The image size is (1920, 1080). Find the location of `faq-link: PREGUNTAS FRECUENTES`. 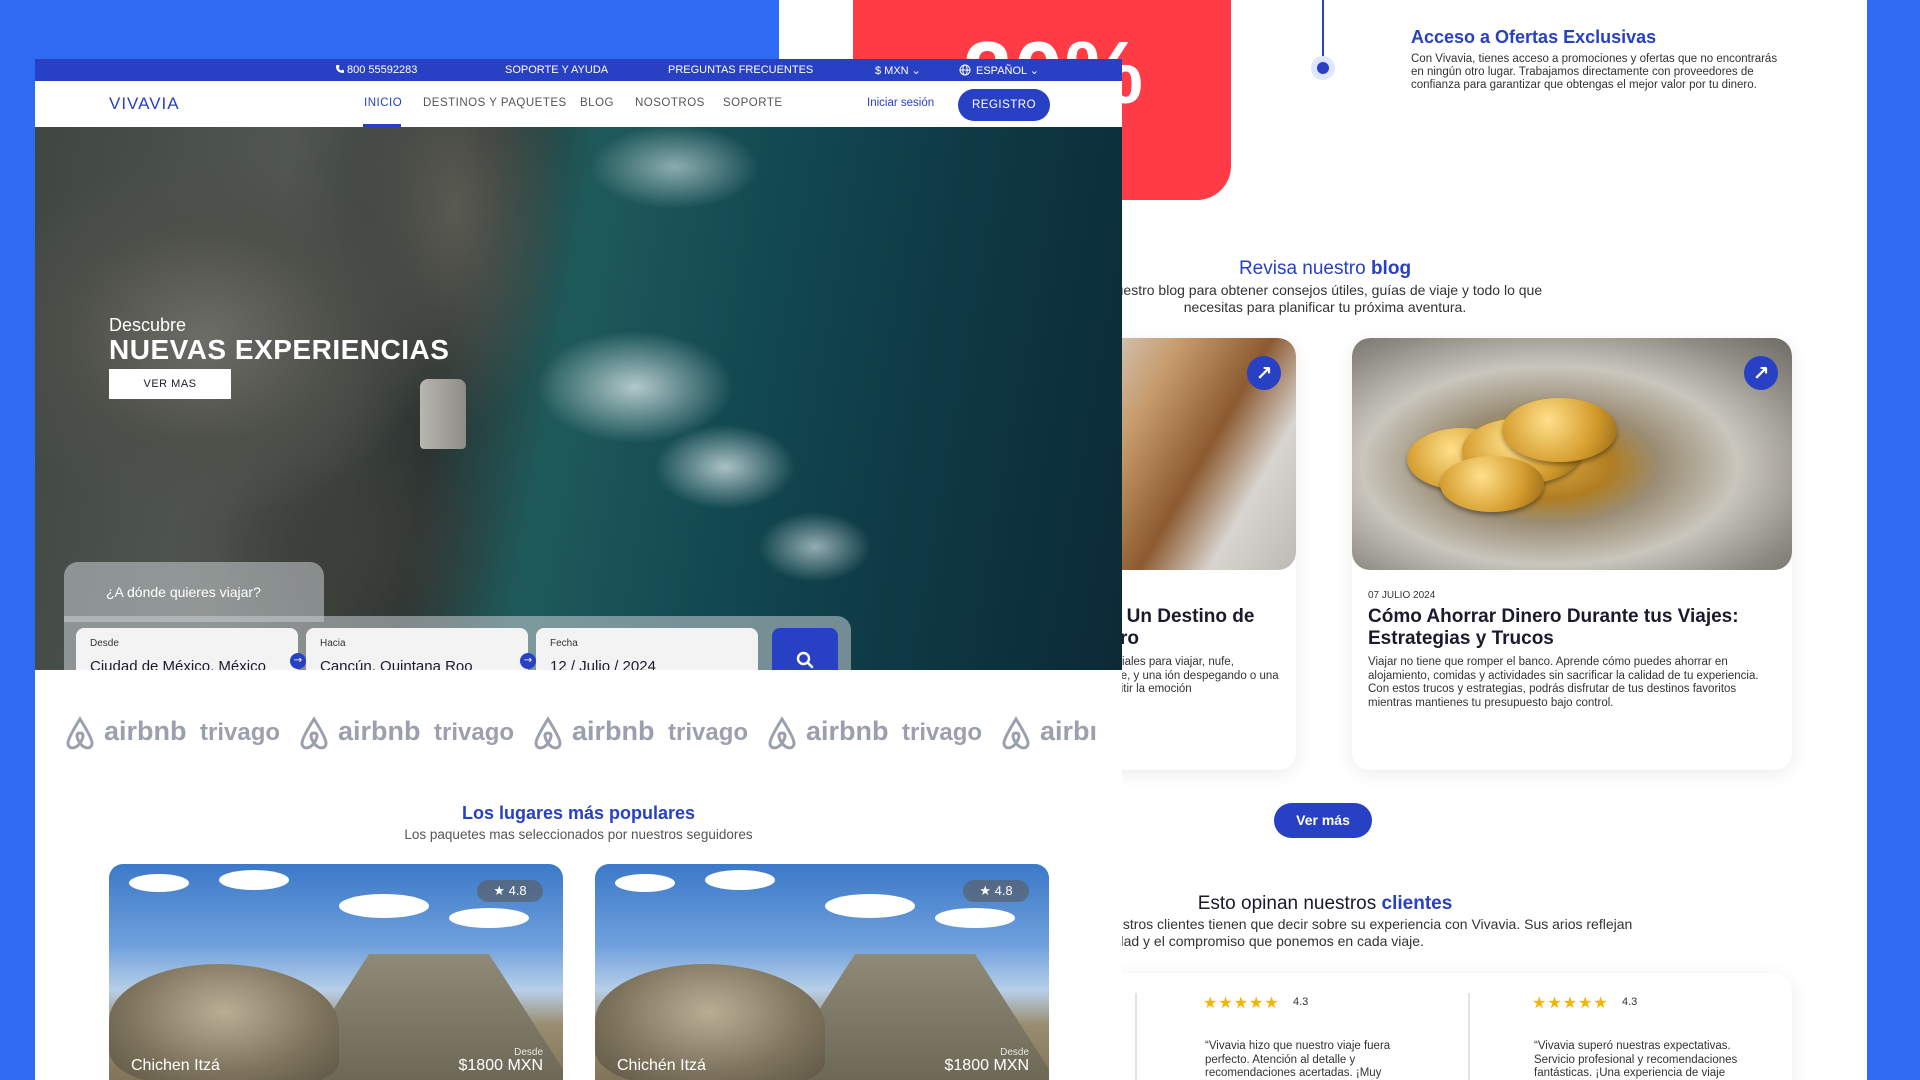

faq-link: PREGUNTAS FRECUENTES is located at coordinates (740, 70).